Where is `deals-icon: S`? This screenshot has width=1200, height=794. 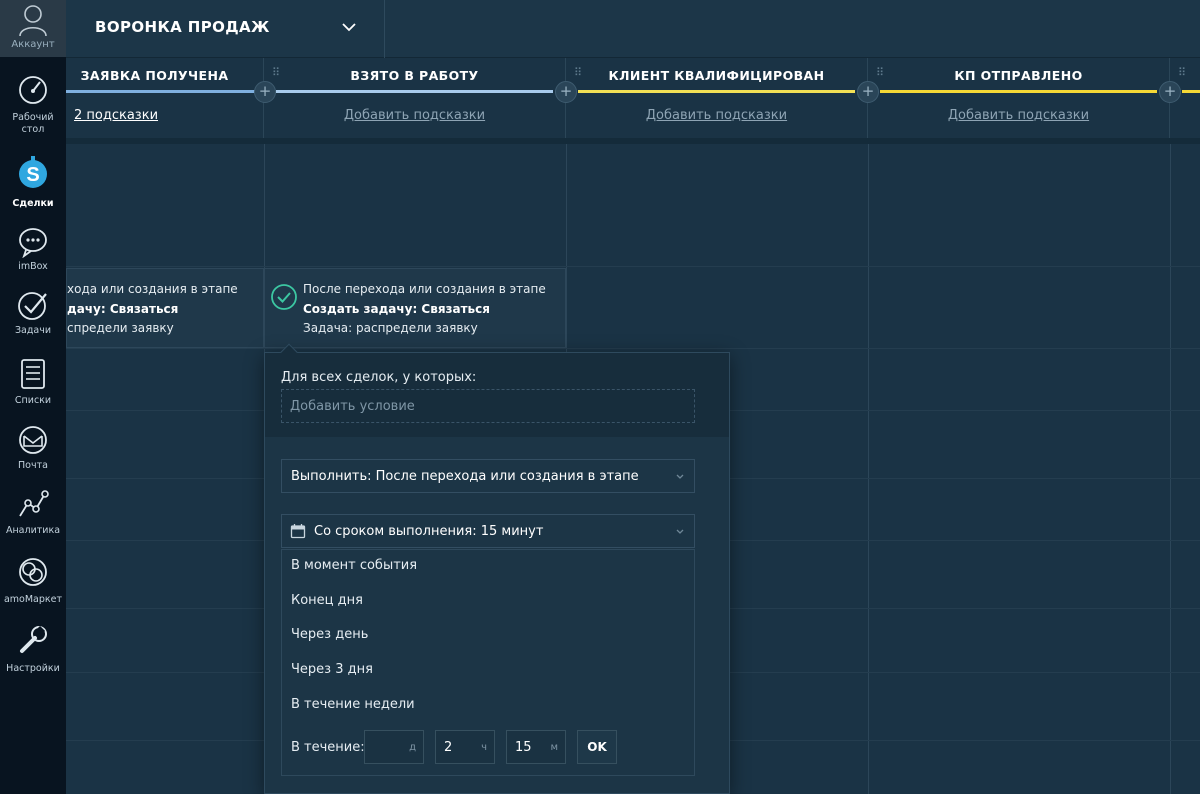
deals-icon: S is located at coordinates (33, 172).